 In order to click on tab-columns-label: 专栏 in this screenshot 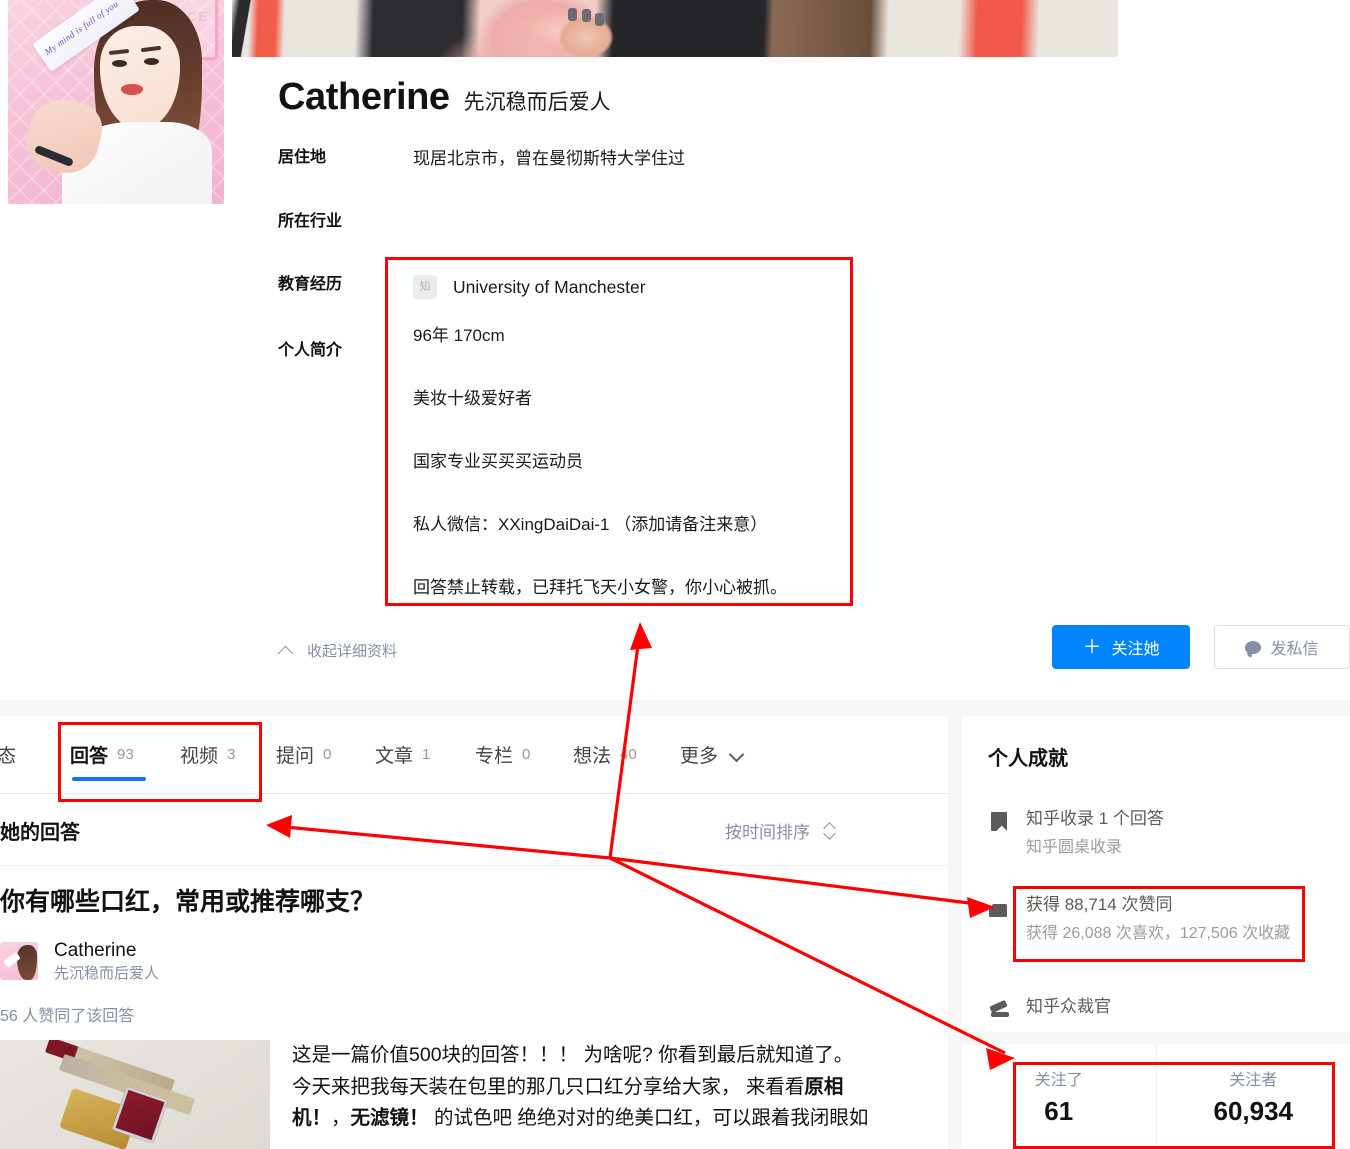, I will do `click(494, 756)`.